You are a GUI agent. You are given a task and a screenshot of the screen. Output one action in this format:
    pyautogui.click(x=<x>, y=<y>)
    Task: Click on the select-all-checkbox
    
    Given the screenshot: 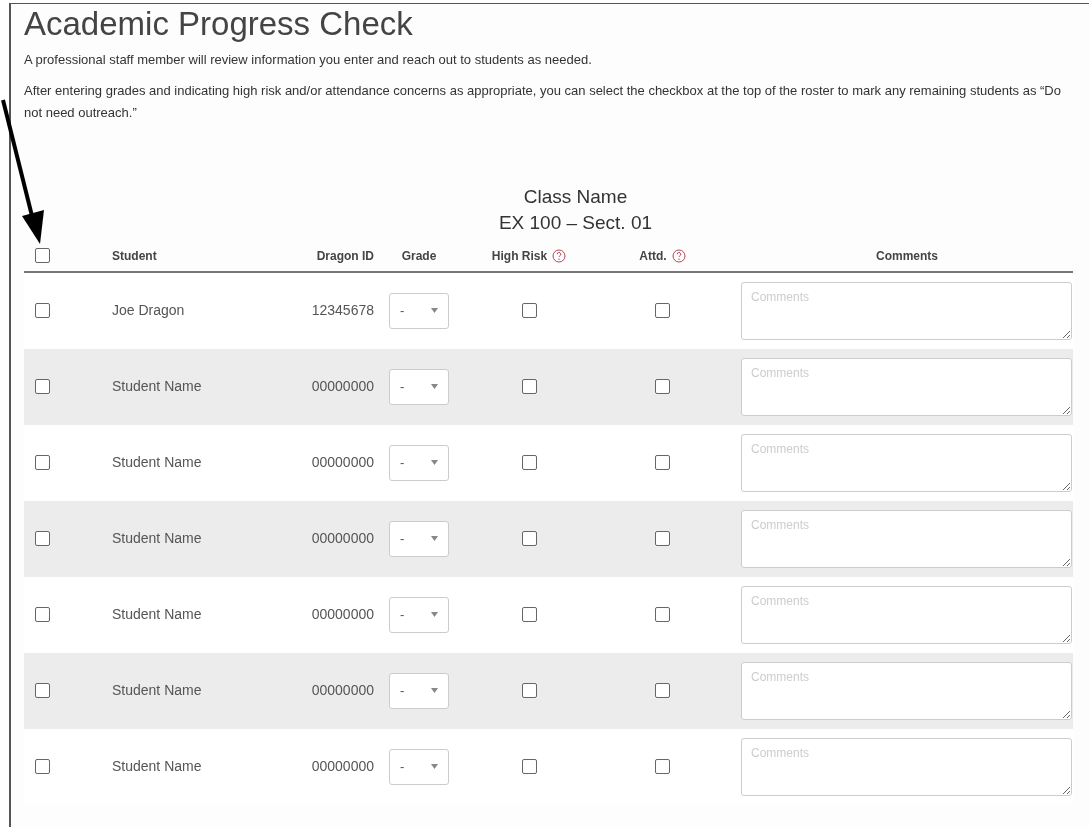 What is the action you would take?
    pyautogui.click(x=42, y=255)
    